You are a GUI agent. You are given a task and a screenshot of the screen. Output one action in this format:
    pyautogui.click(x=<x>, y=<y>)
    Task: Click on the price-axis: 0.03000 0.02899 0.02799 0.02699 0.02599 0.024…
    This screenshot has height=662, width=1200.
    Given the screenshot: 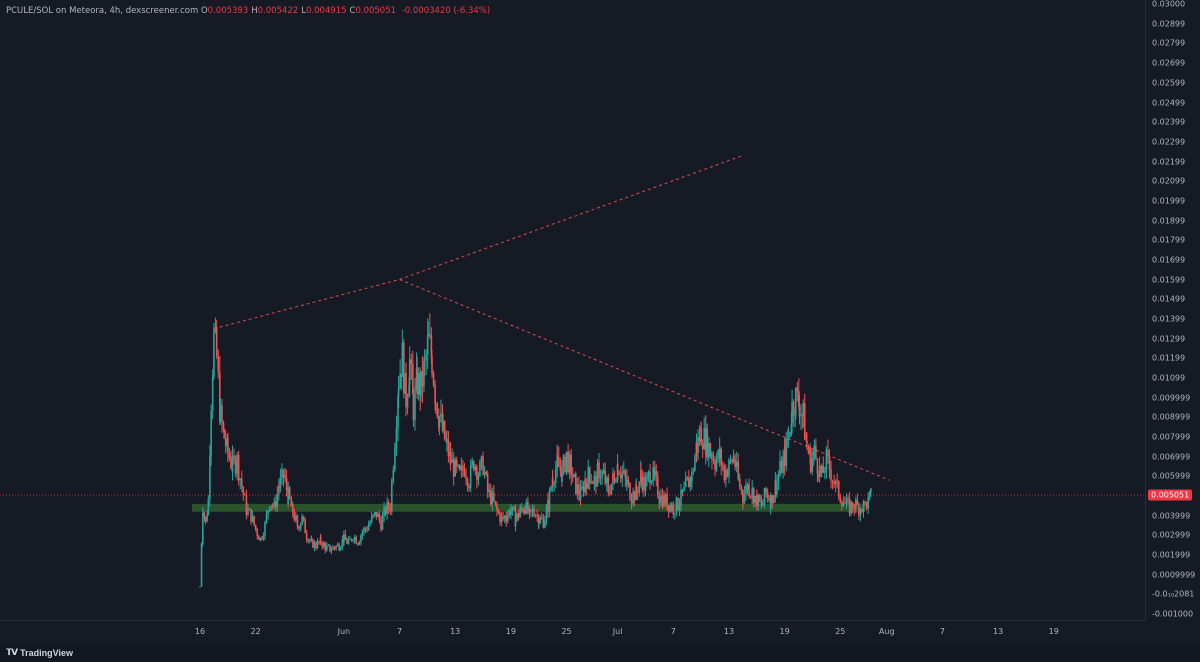 What is the action you would take?
    pyautogui.click(x=1172, y=310)
    